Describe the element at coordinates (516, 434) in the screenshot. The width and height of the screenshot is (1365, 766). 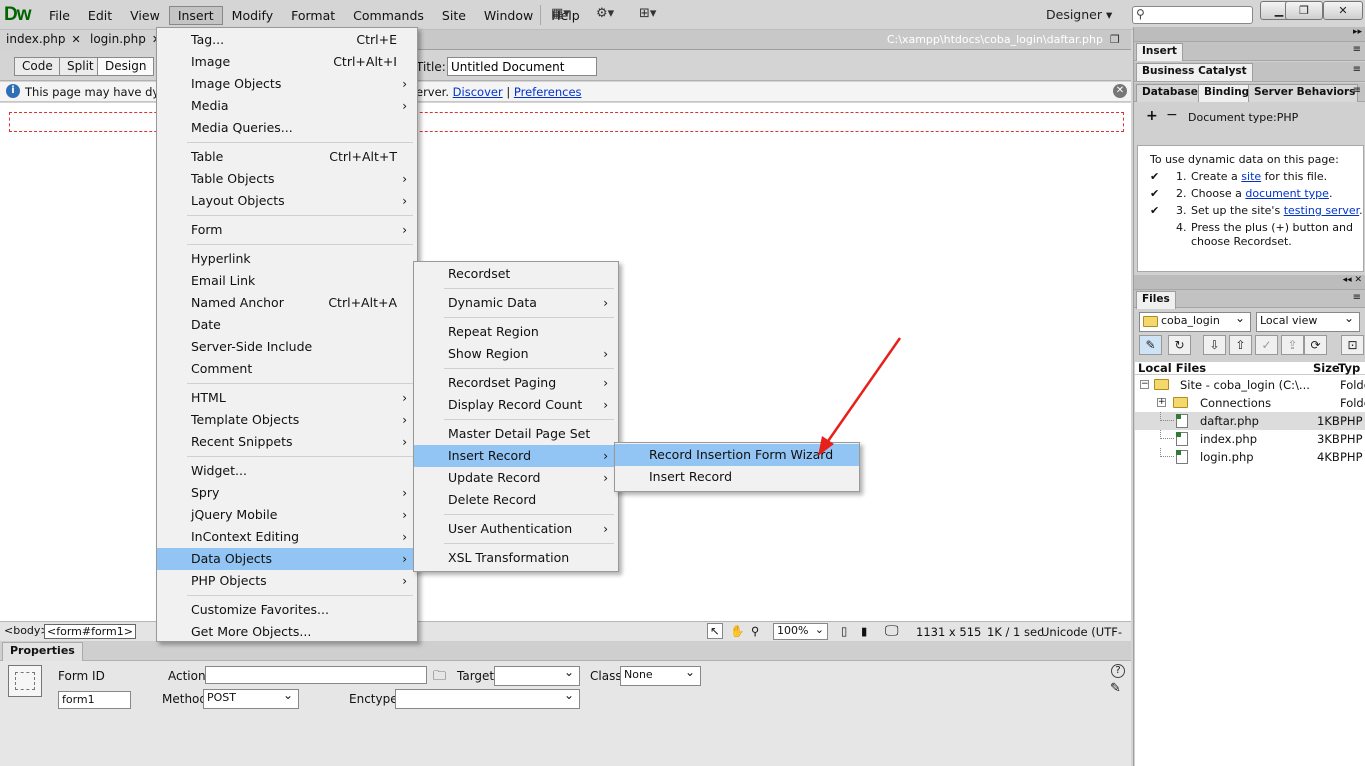
I see `menu-item-master-detail-page-set: Master Detail Page Set` at that location.